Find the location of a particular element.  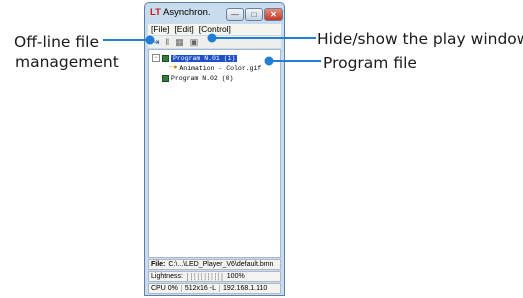

tree-item-program-1-label: Program N.01 (1) is located at coordinates (204, 58).